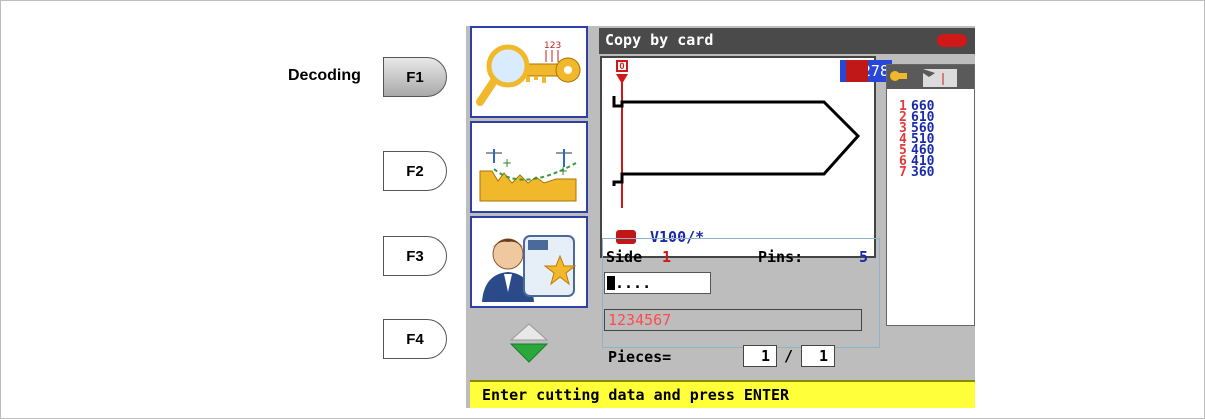 This screenshot has height=419, width=1205. What do you see at coordinates (760, 356) in the screenshot?
I see `pieces-current-field: 1` at bounding box center [760, 356].